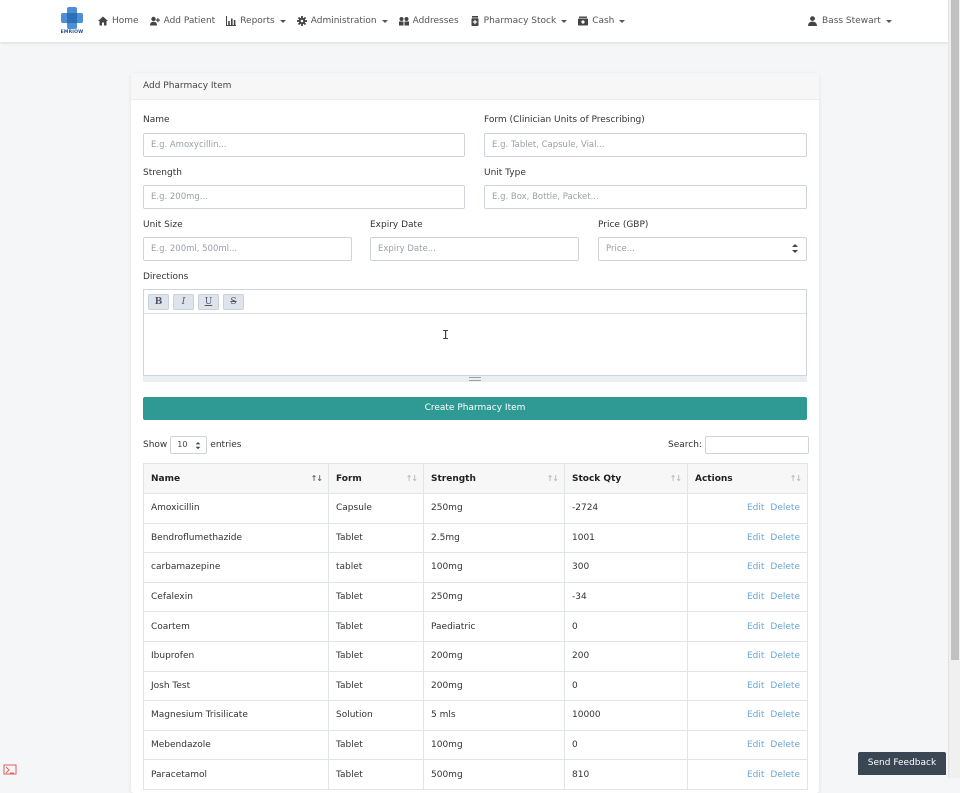 This screenshot has height=793, width=960. I want to click on cell-name: Paracetamol, so click(236, 774).